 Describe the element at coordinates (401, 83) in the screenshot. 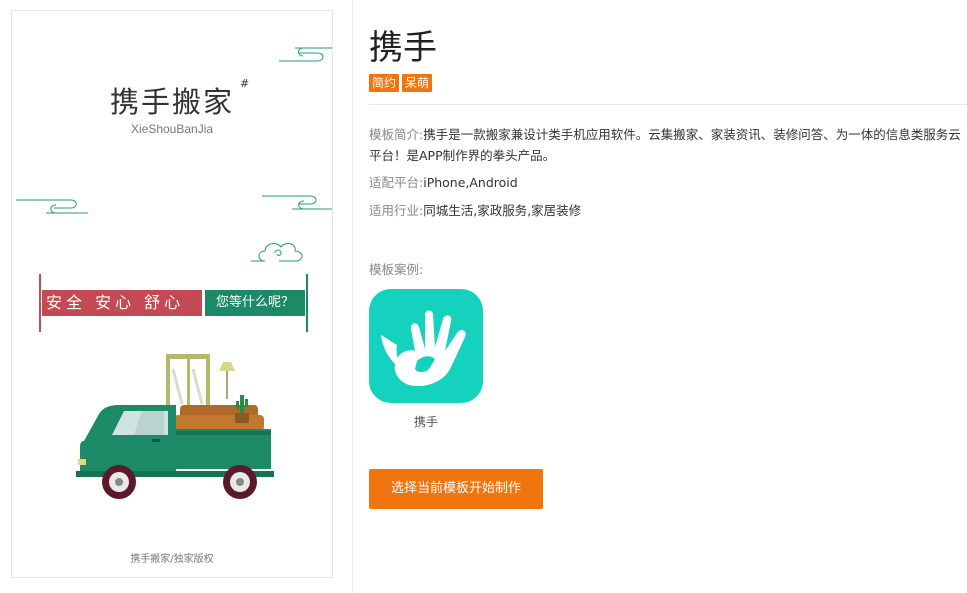

I see `template-tags: 简约 呆萌` at that location.